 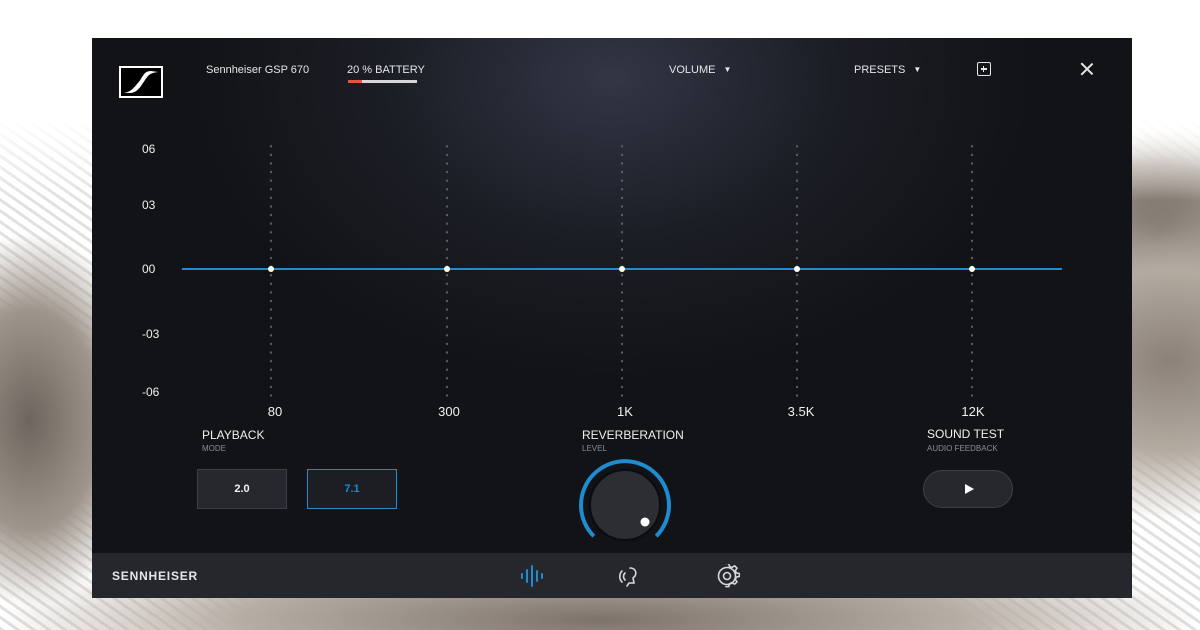 I want to click on voice-icon, so click(x=629, y=576).